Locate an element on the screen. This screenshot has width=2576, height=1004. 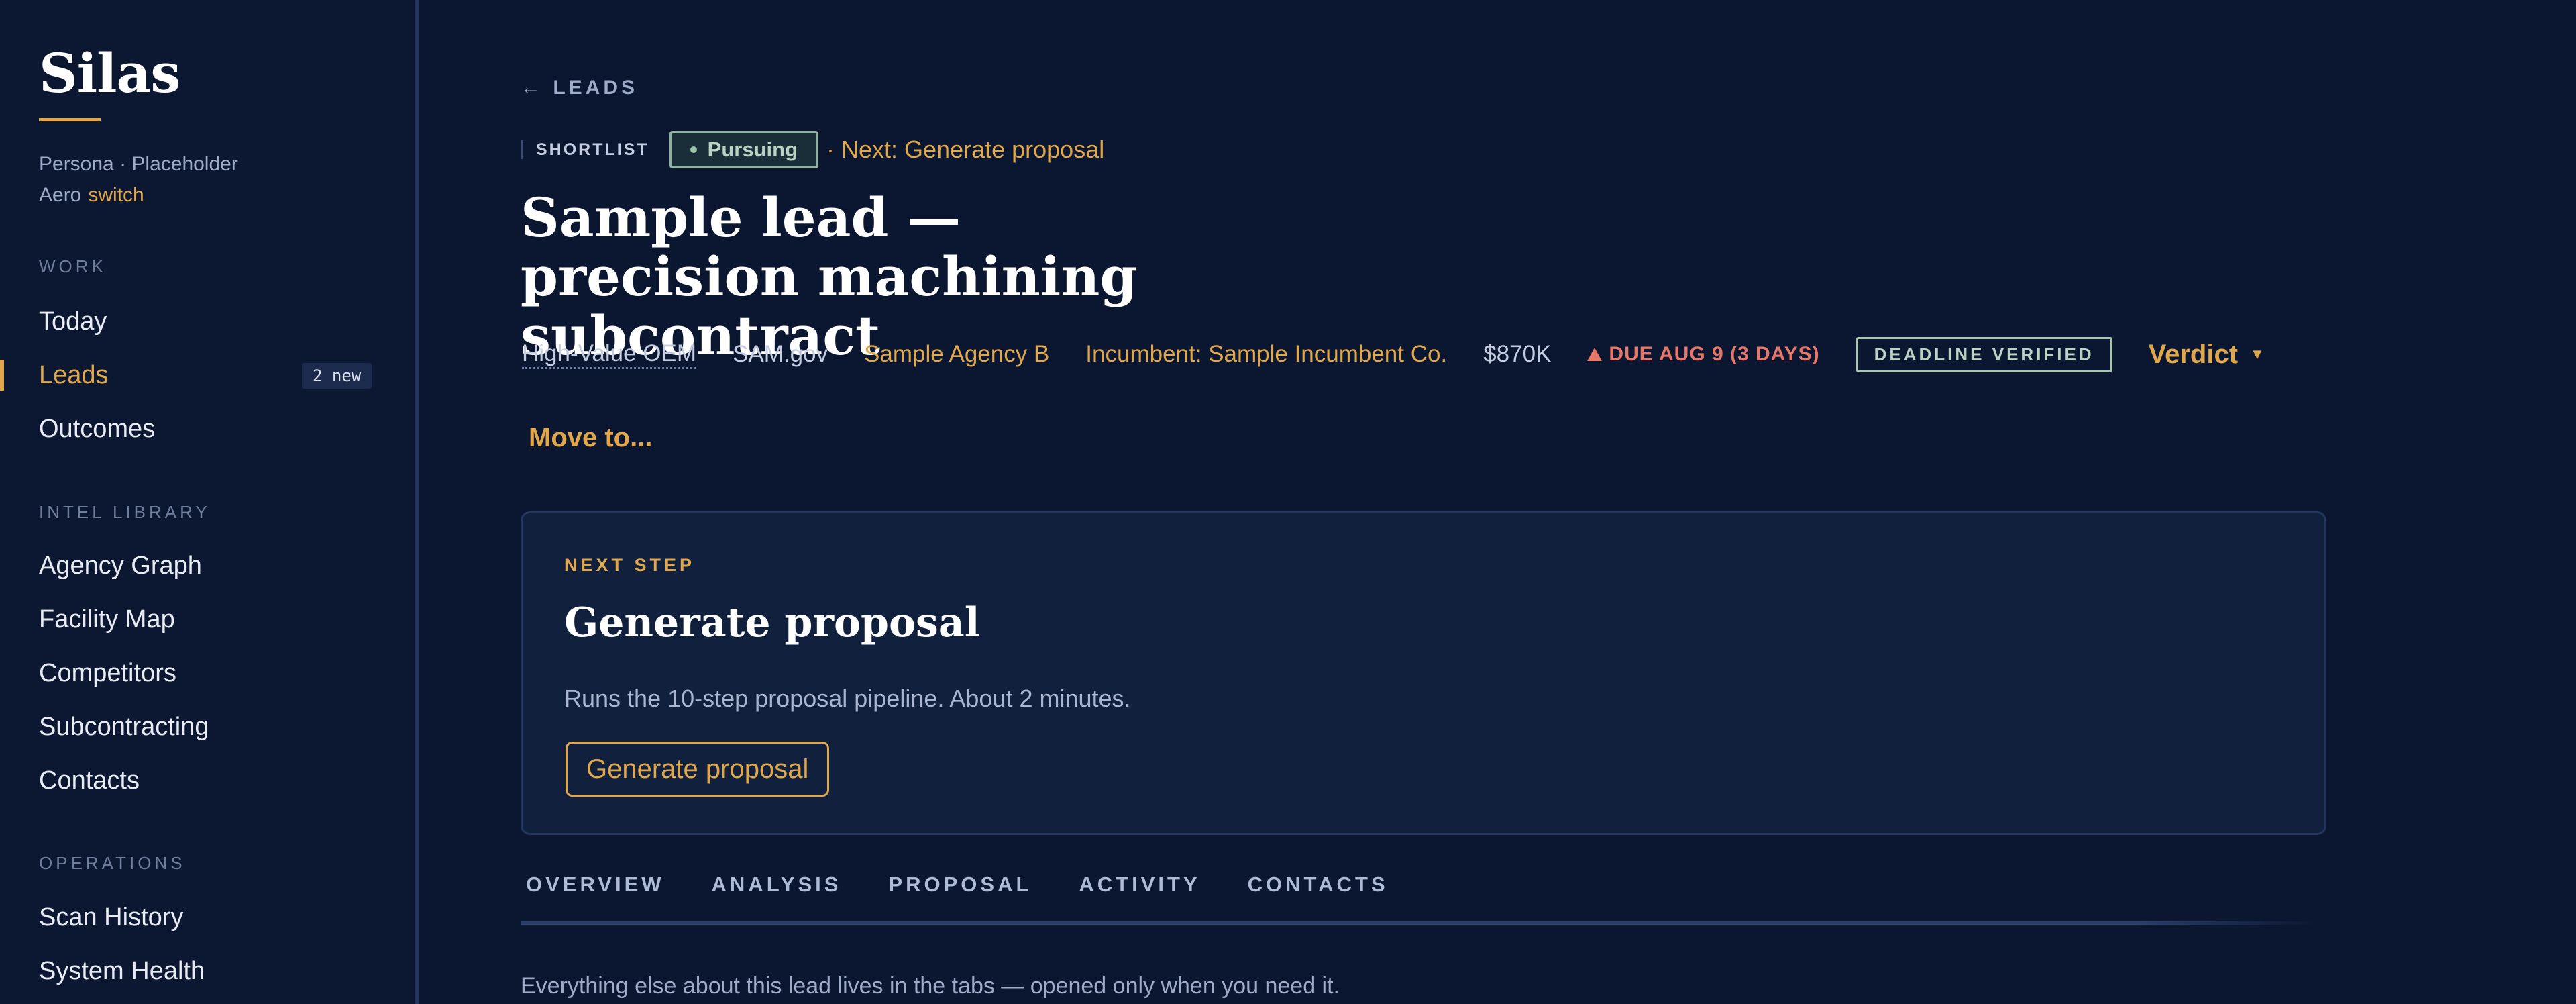
active-indicator is located at coordinates (2, 375).